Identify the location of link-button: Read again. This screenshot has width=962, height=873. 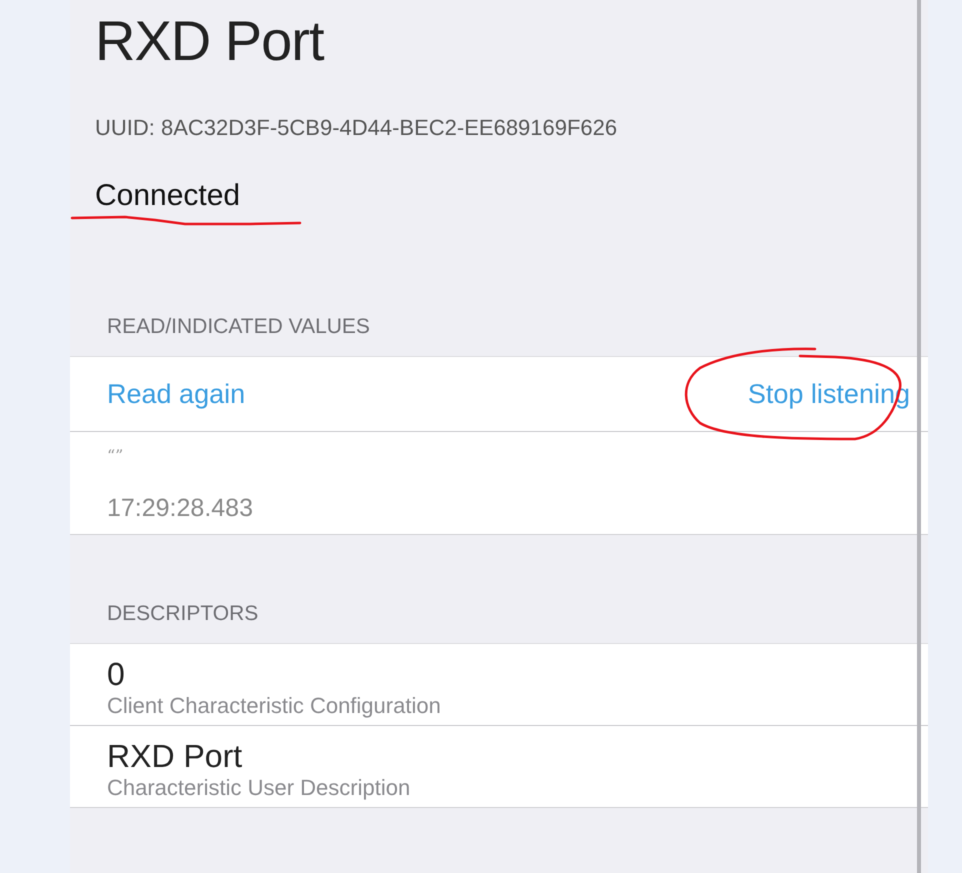
(176, 394).